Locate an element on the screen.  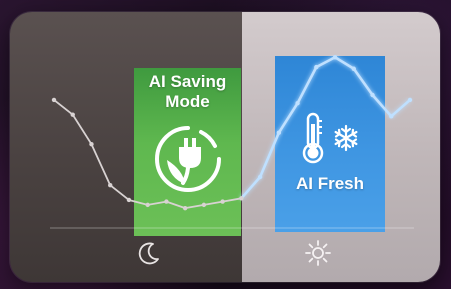
plug-leaf-icon is located at coordinates (187, 159).